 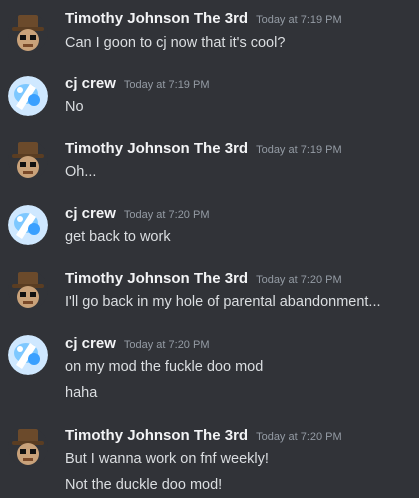 I want to click on message-text: Can I goon to cj now that it's cool?, so click(x=175, y=43).